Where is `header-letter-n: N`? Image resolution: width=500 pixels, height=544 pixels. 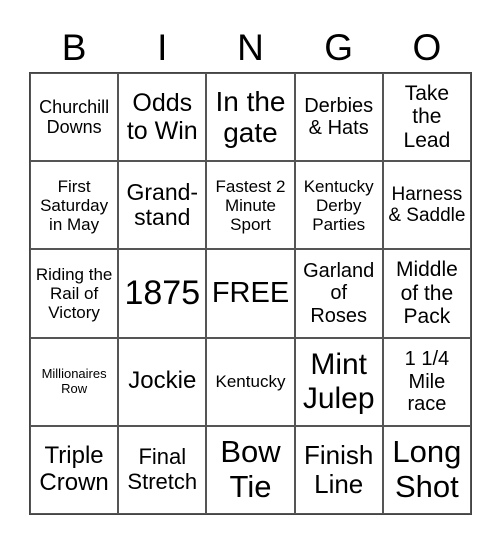
header-letter-n: N is located at coordinates (250, 47).